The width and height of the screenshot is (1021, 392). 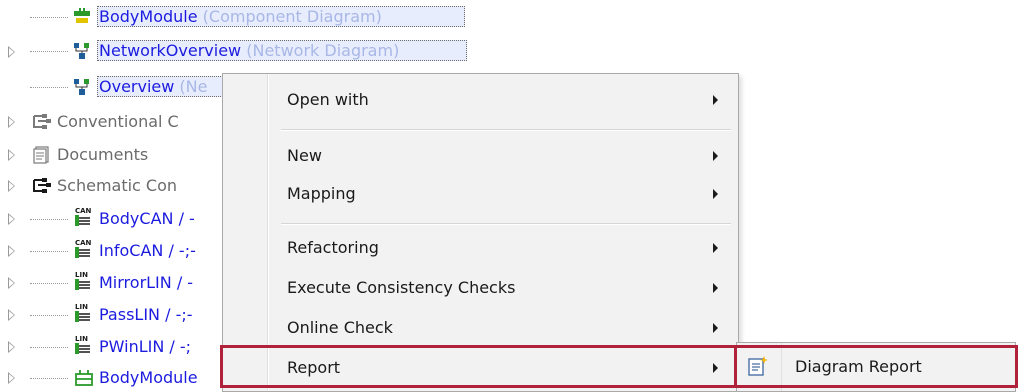 What do you see at coordinates (82, 17) in the screenshot?
I see `component-diagram-icon` at bounding box center [82, 17].